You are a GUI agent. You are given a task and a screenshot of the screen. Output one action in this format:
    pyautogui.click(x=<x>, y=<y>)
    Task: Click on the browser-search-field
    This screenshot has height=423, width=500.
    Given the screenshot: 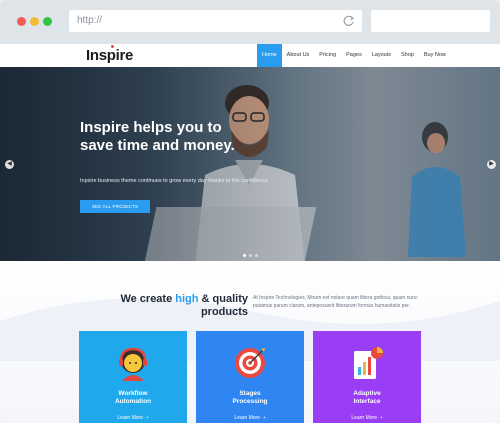 What is the action you would take?
    pyautogui.click(x=430, y=21)
    